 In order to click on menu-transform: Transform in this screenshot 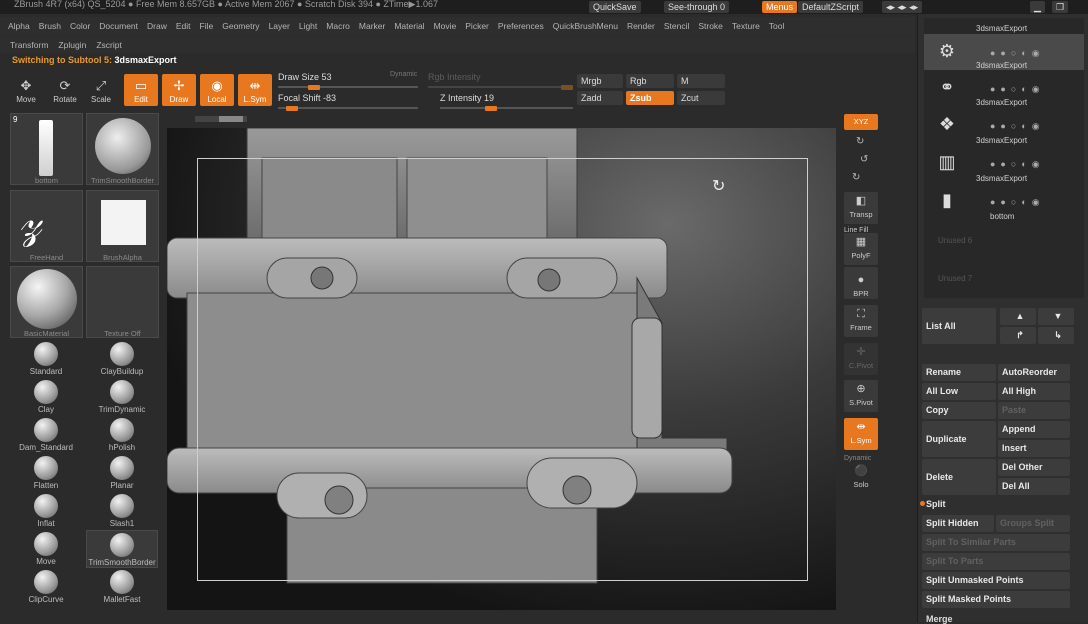, I will do `click(29, 45)`.